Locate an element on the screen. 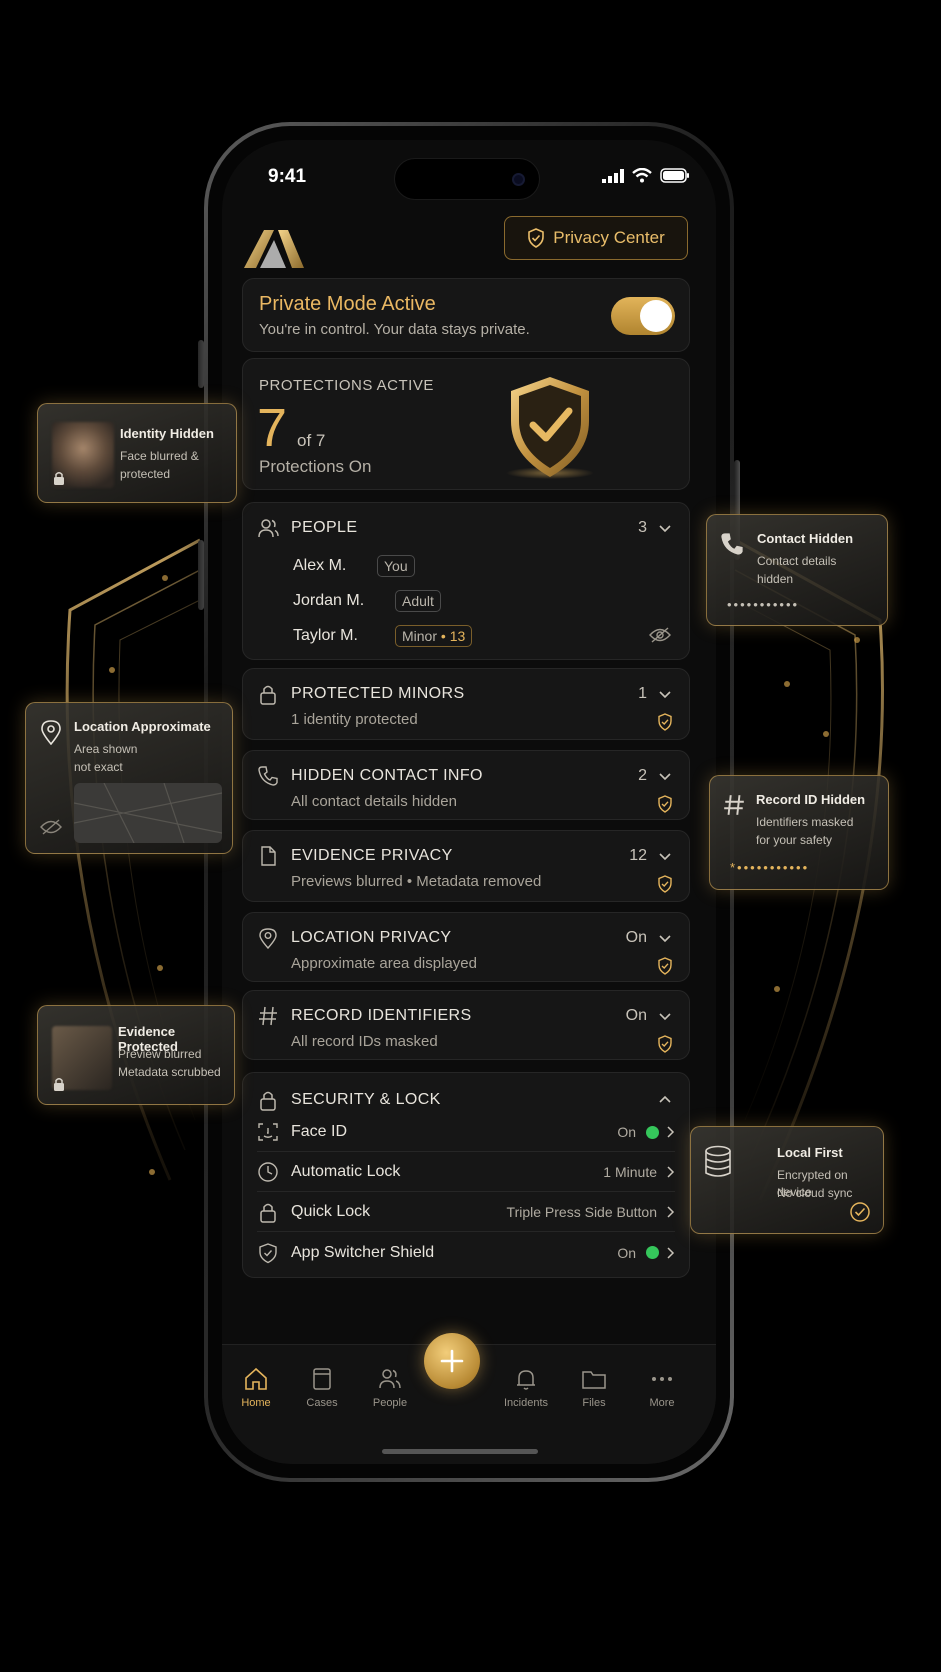 The image size is (941, 1672). section-subtitle: All record IDs masked is located at coordinates (364, 1041).